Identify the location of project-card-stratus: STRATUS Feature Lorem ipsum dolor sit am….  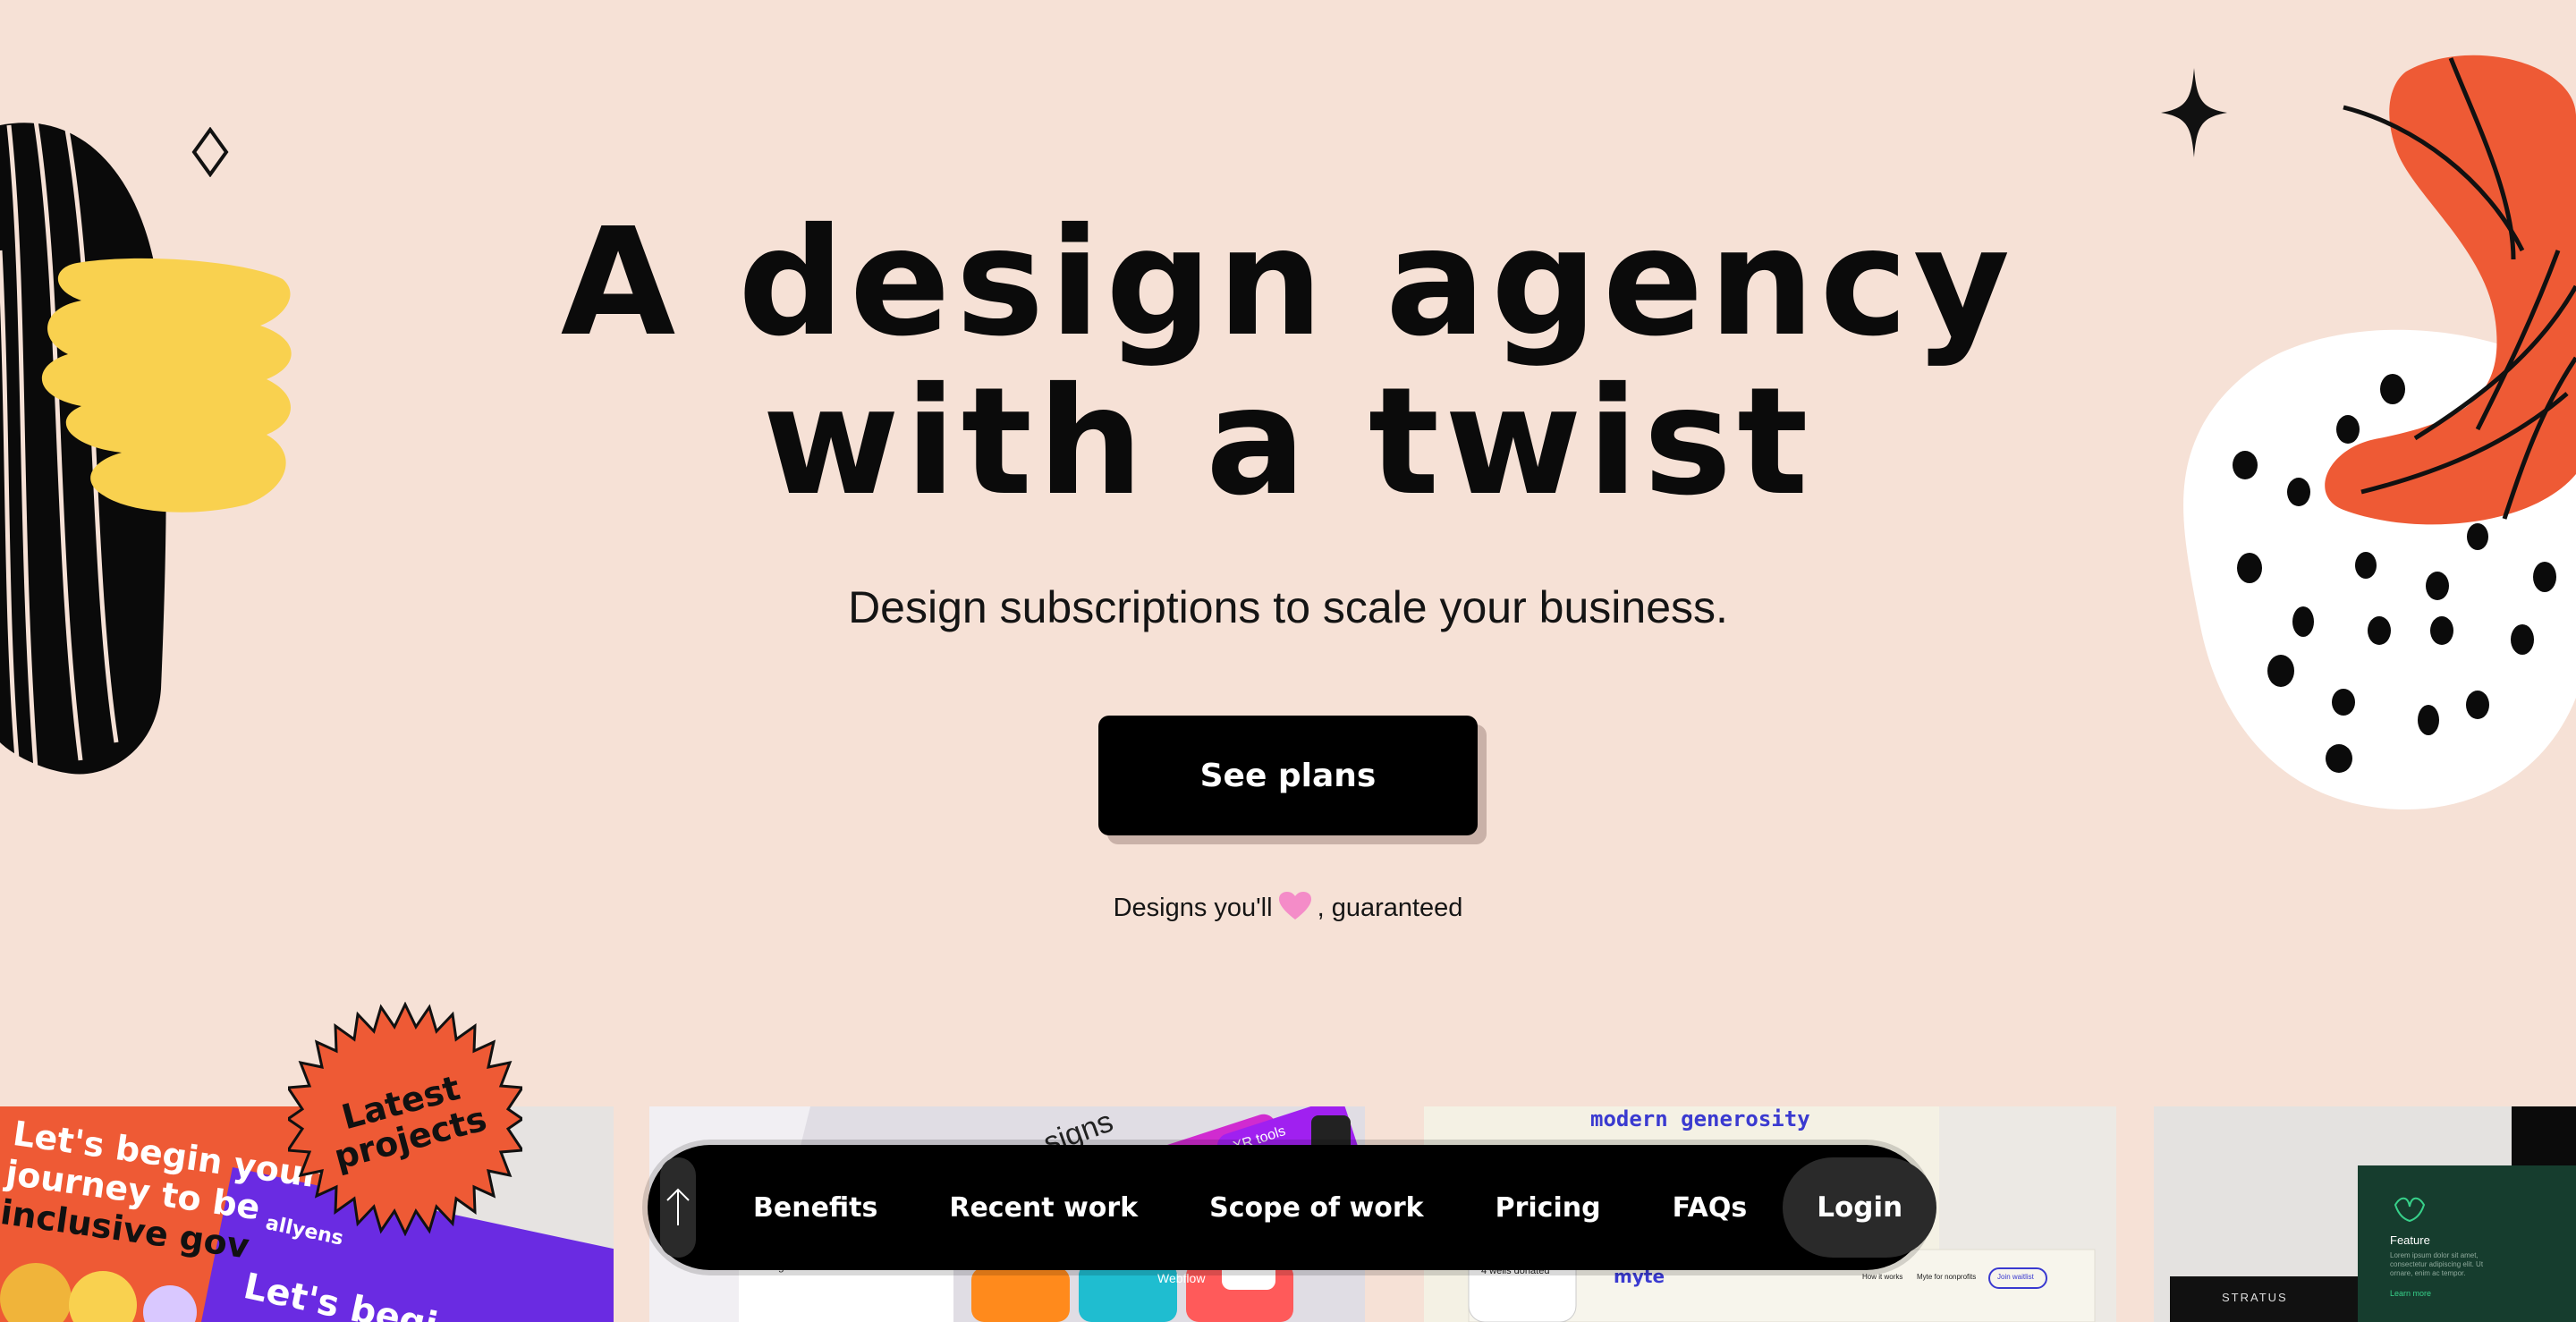
(2365, 1214).